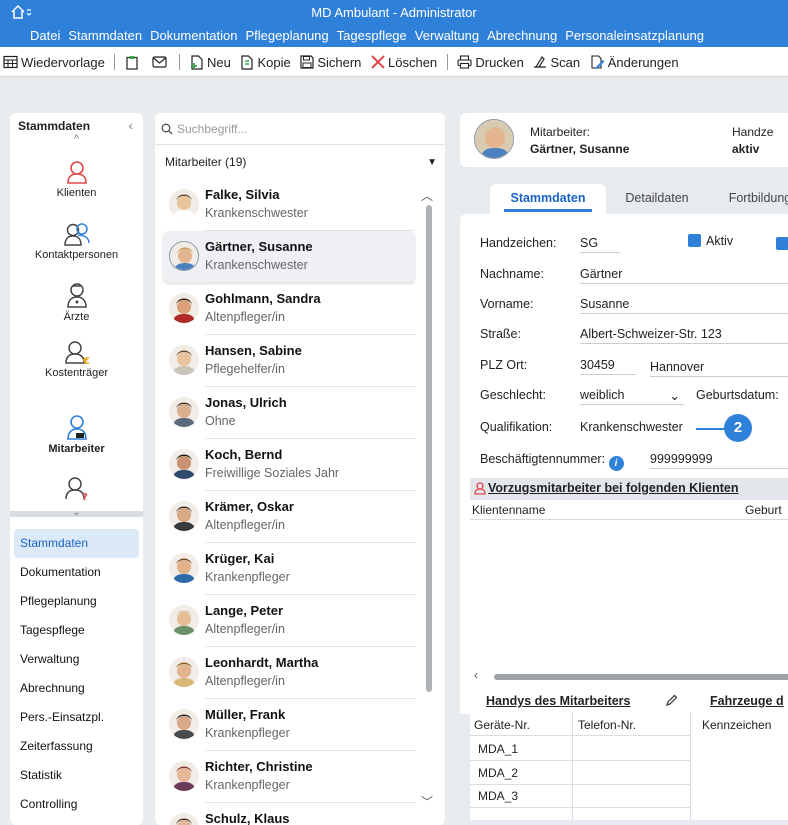 The image size is (788, 825). What do you see at coordinates (76, 359) in the screenshot?
I see `nav-kostentraeger: € Kostenträger` at bounding box center [76, 359].